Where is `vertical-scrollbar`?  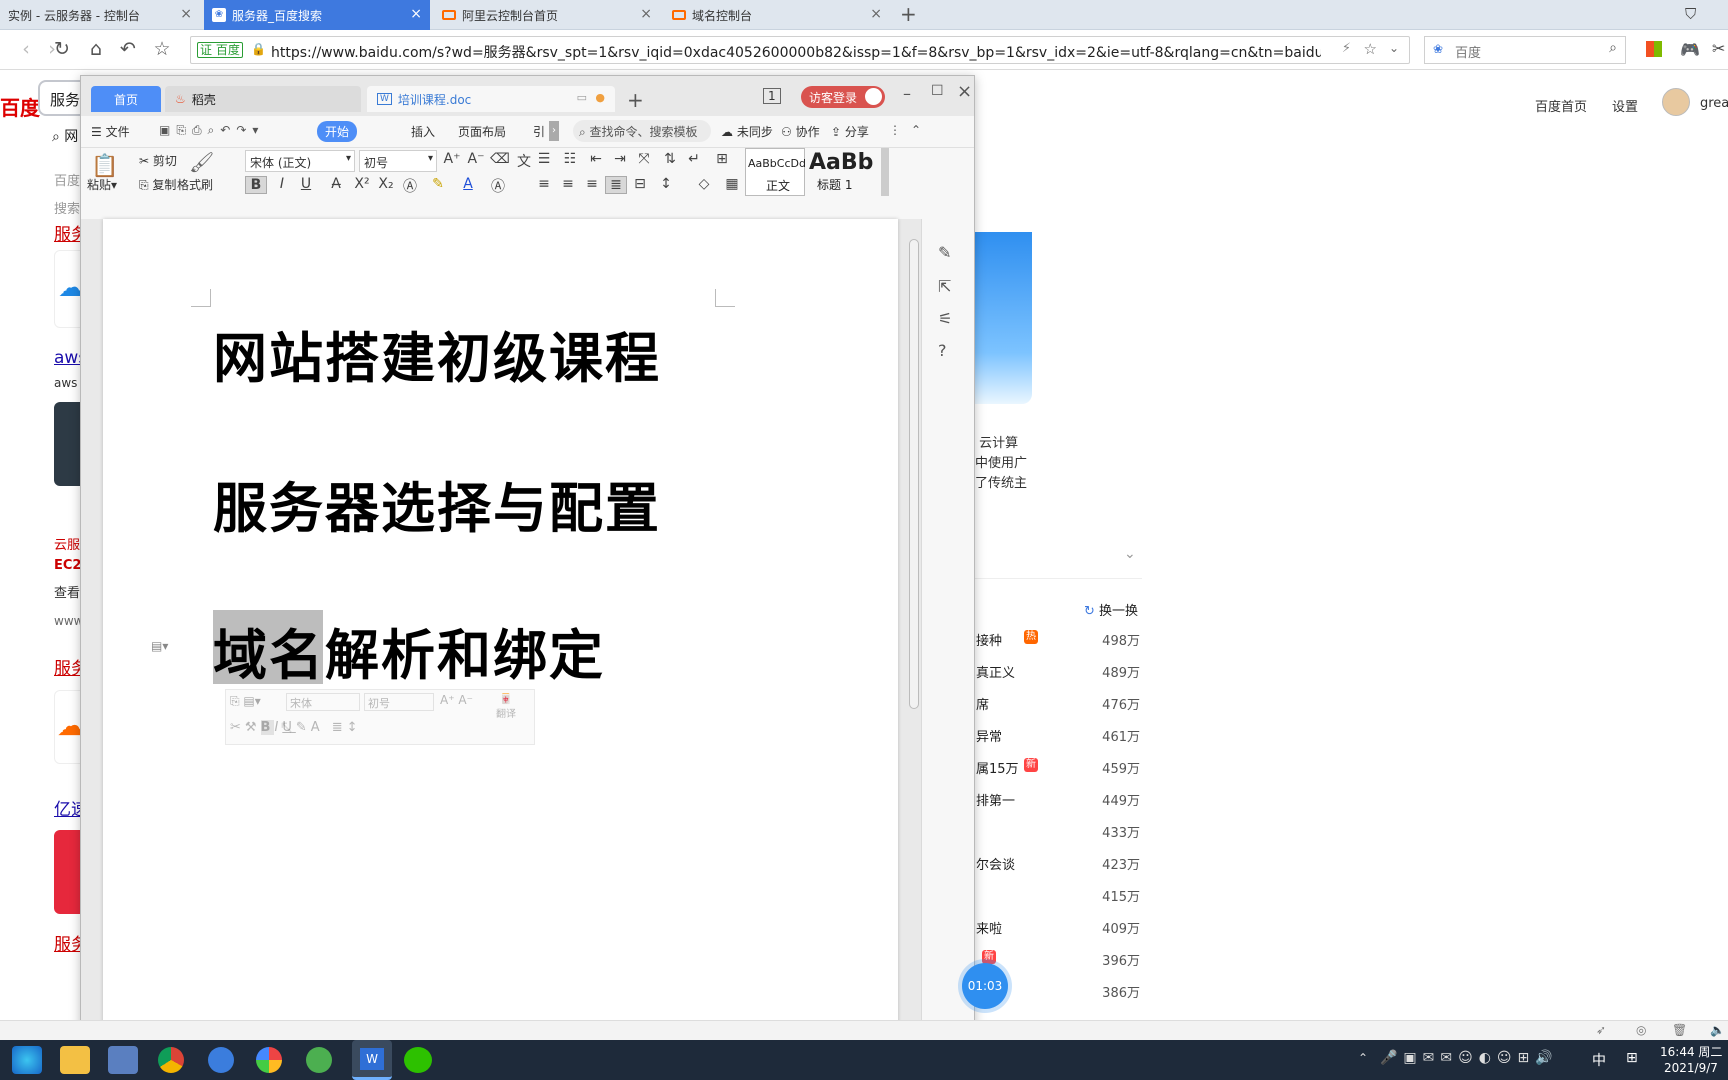
vertical-scrollbar is located at coordinates (914, 474).